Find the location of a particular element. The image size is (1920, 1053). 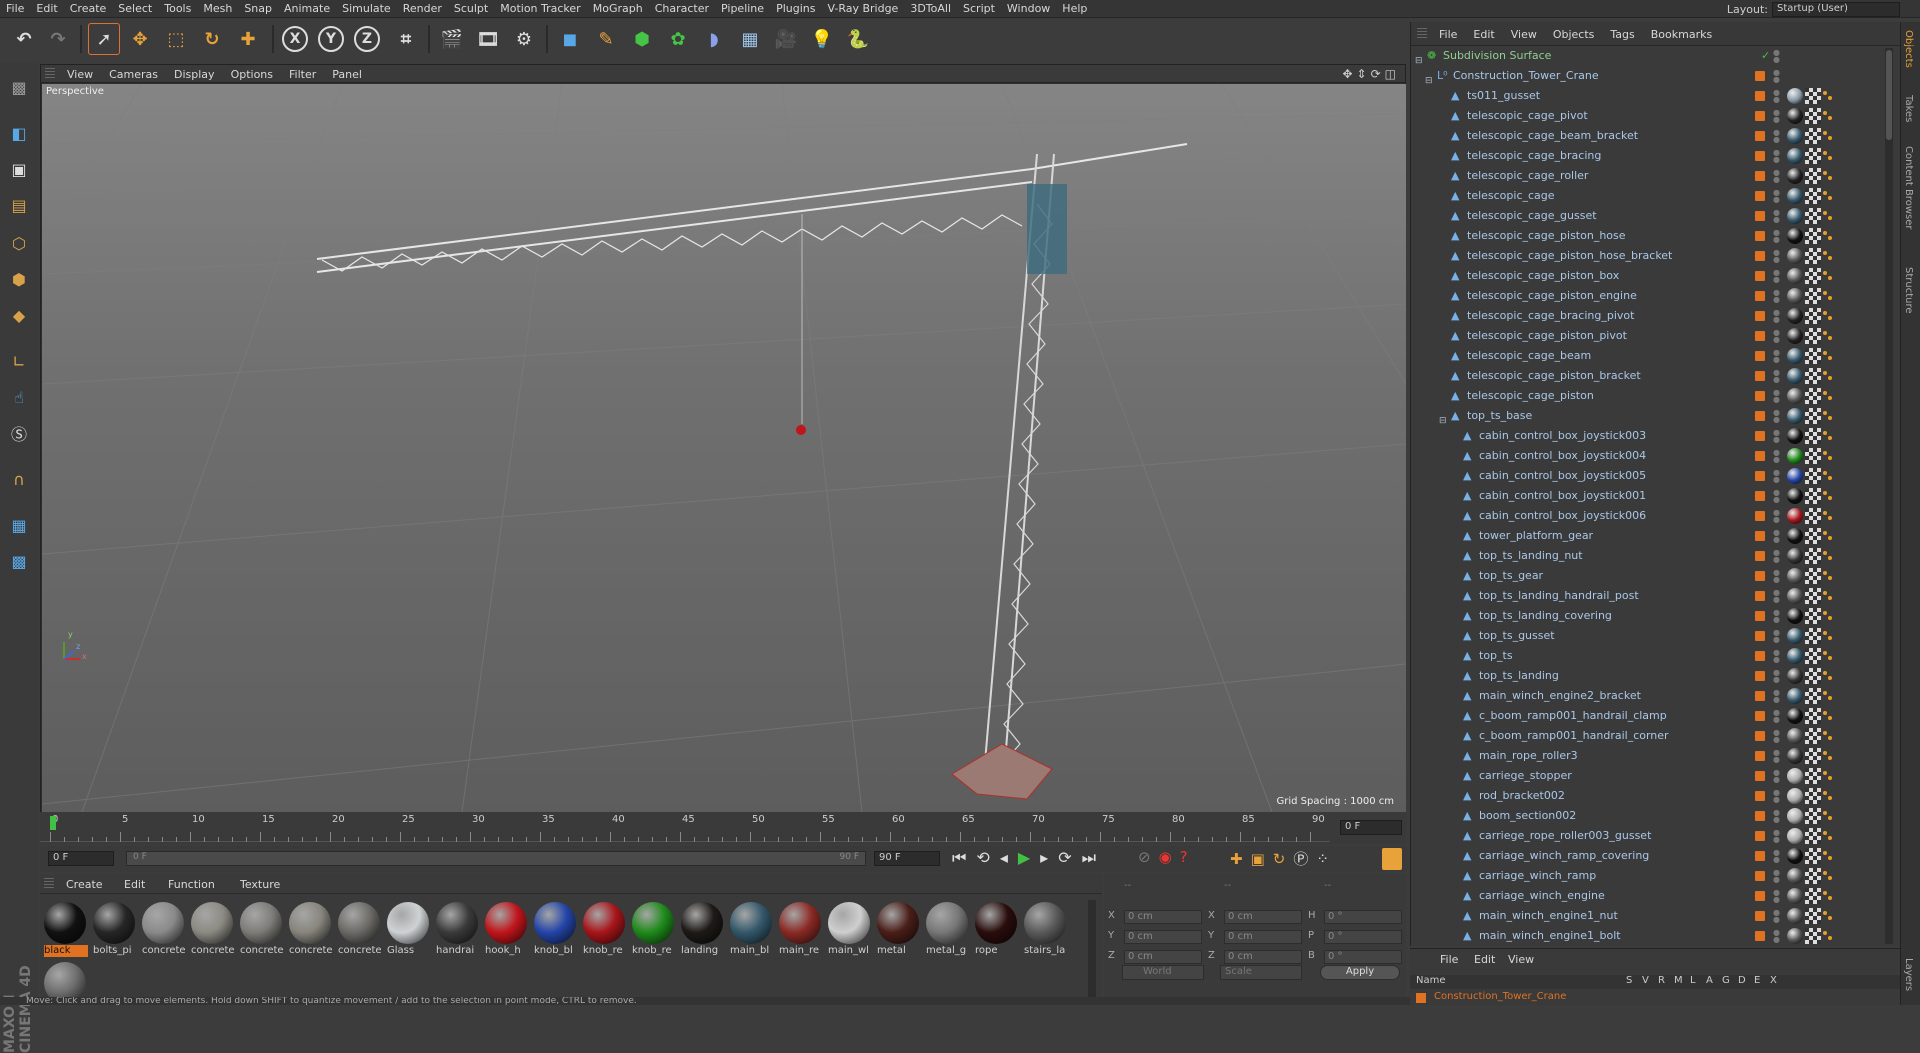

camera-icon: 🎥 is located at coordinates (786, 39).